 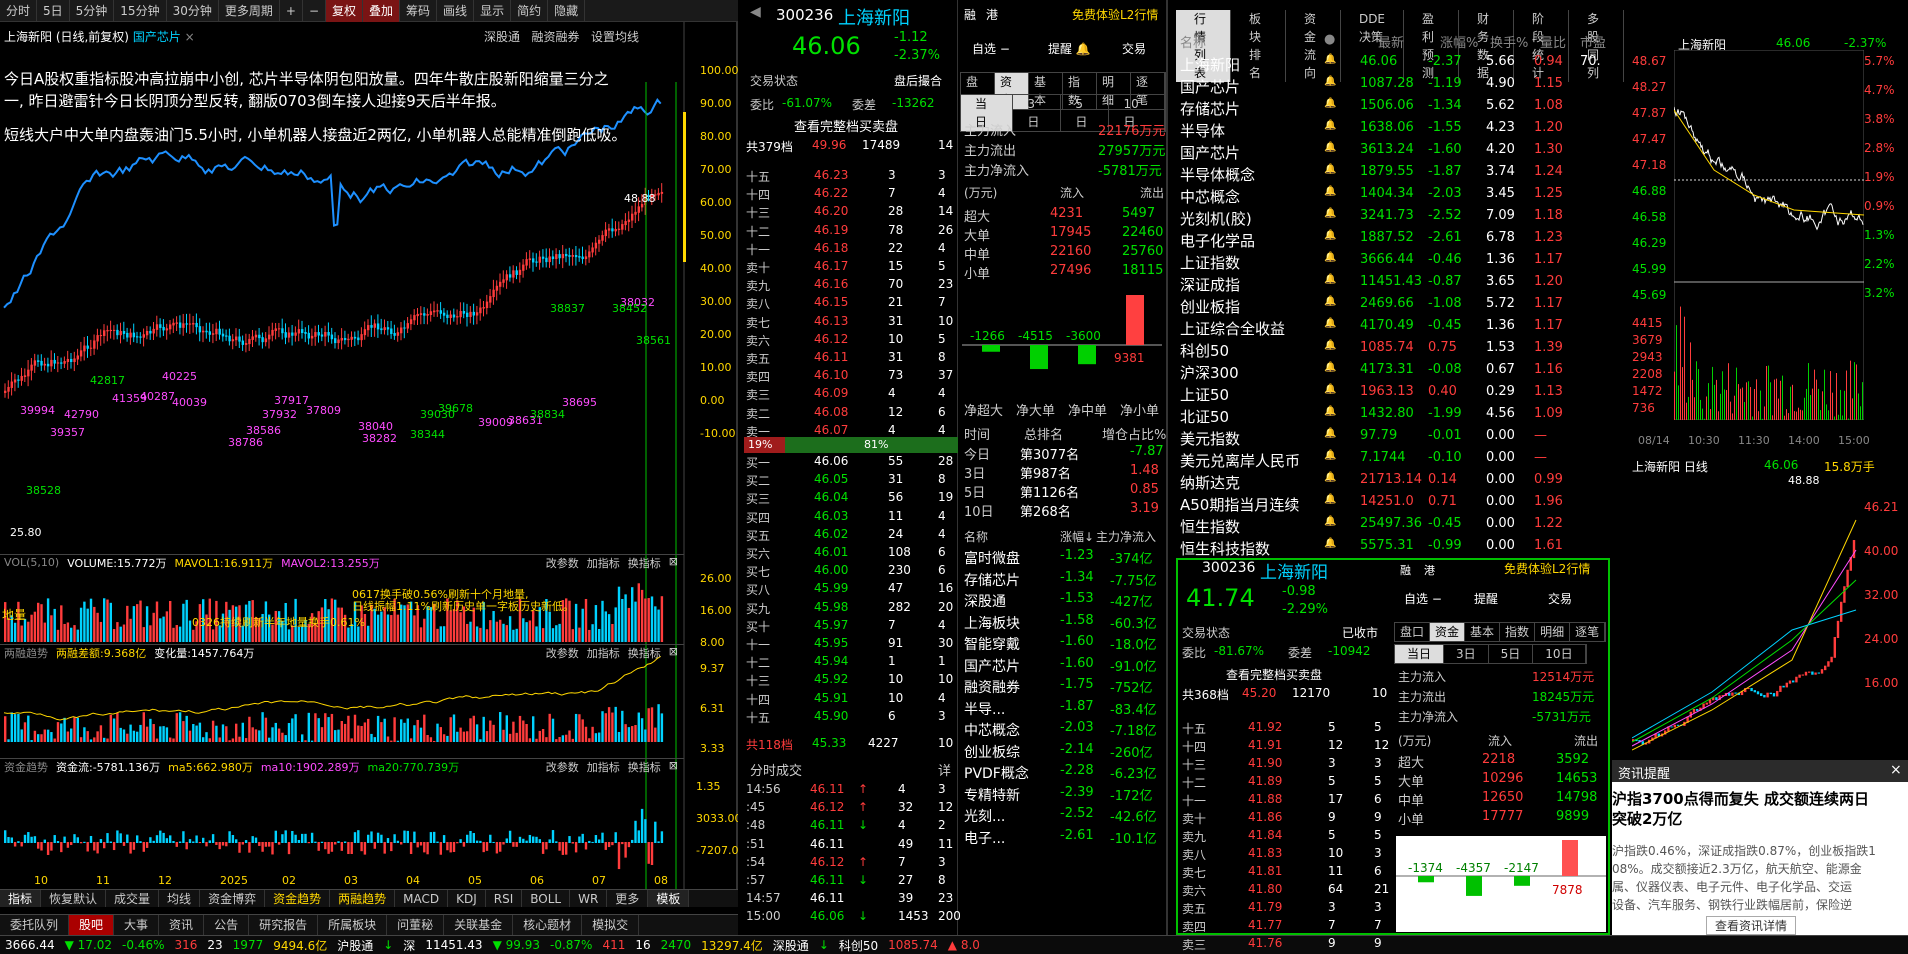 I want to click on sector-name: 创业板综, so click(x=992, y=752).